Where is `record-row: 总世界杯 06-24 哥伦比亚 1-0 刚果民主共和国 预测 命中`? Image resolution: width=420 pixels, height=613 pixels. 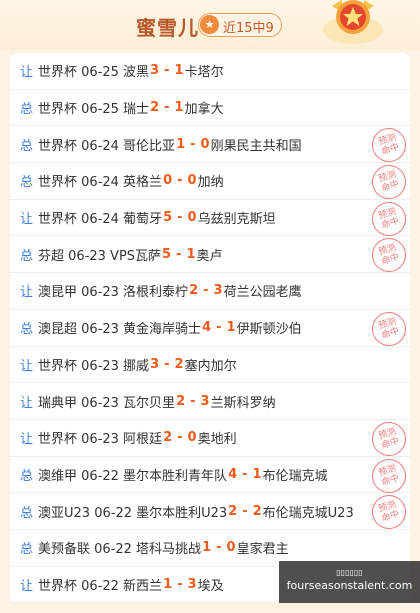 record-row: 总世界杯 06-24 哥伦比亚 1-0 刚果民主共和国 预测 命中 is located at coordinates (210, 145).